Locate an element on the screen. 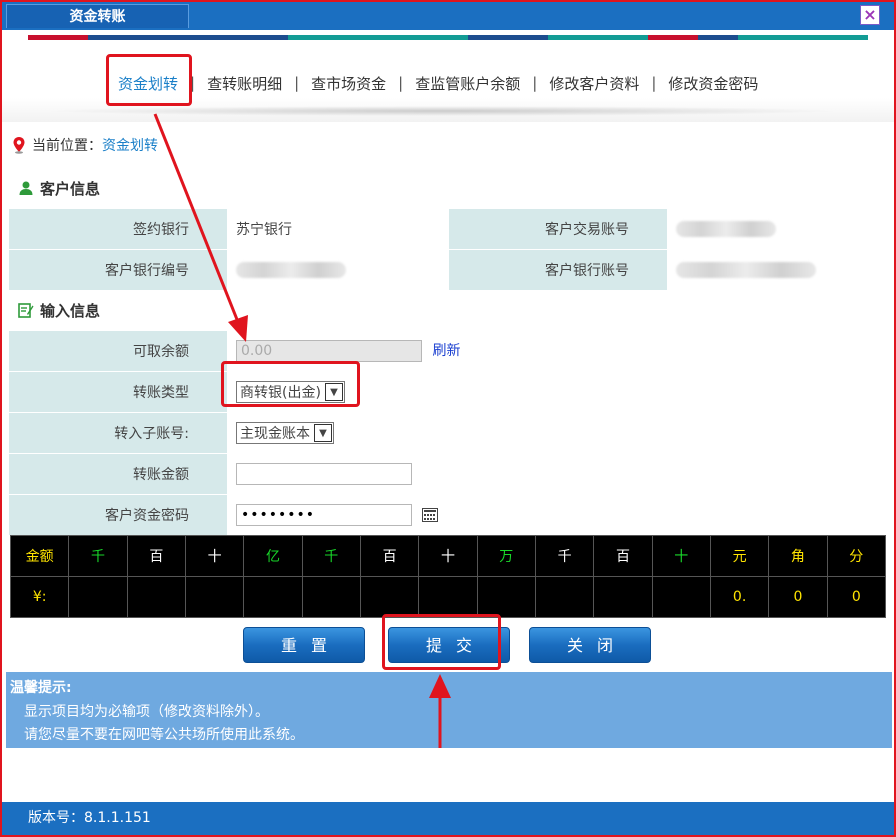  amount-grid-unit: 角 is located at coordinates (798, 556).